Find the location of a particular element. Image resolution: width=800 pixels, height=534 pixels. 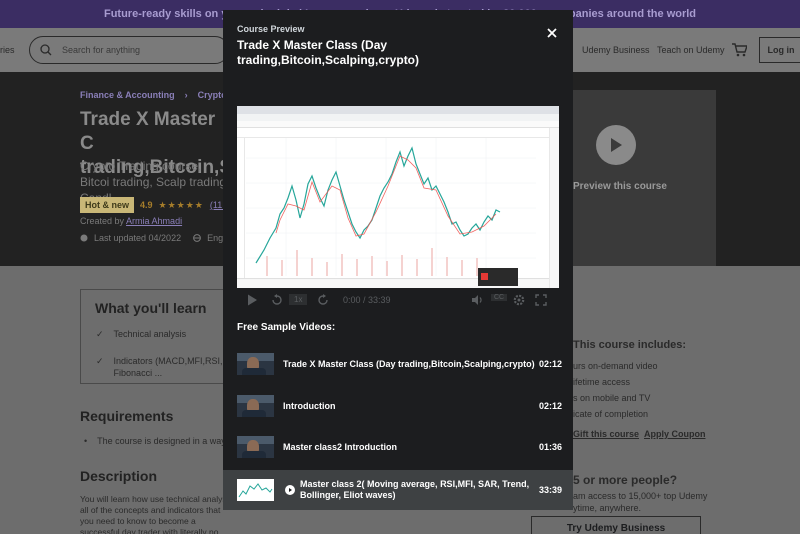

close-icon is located at coordinates (552, 33).